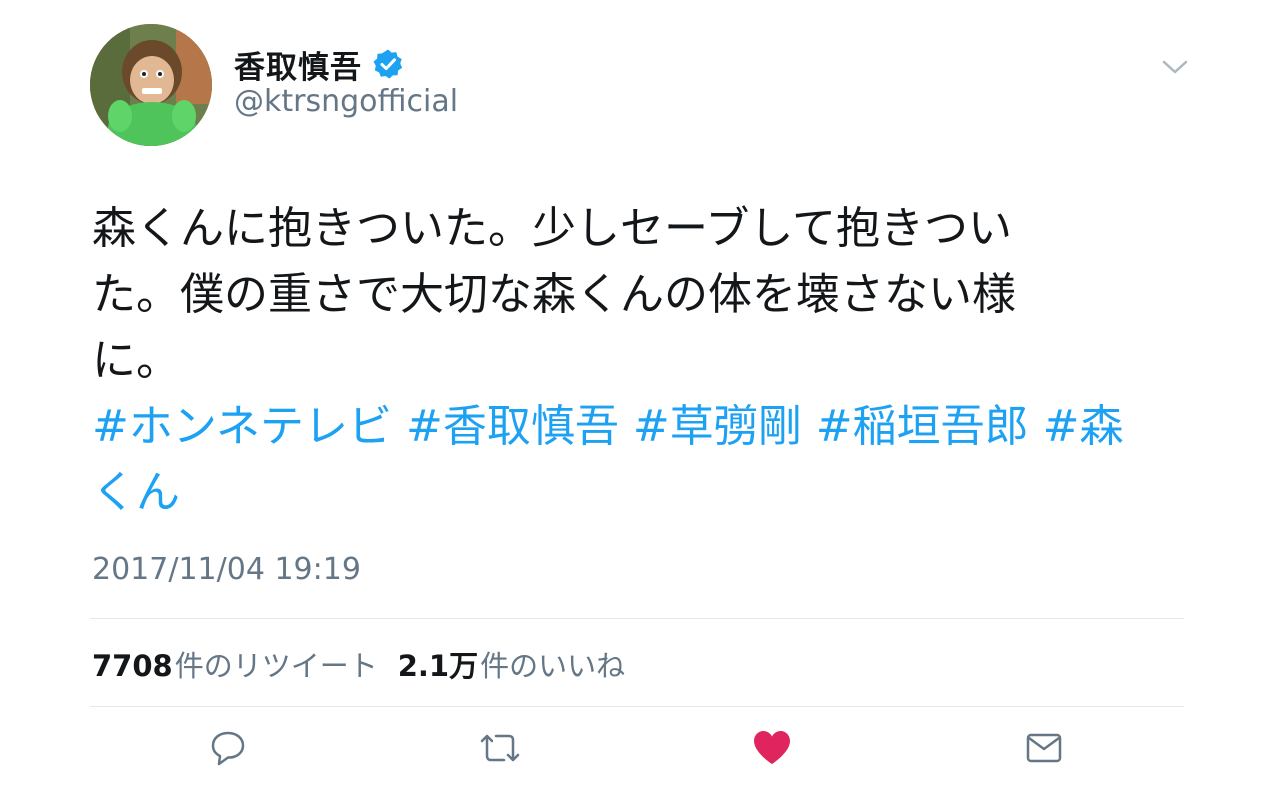  What do you see at coordinates (1175, 67) in the screenshot?
I see `chevron-down-icon` at bounding box center [1175, 67].